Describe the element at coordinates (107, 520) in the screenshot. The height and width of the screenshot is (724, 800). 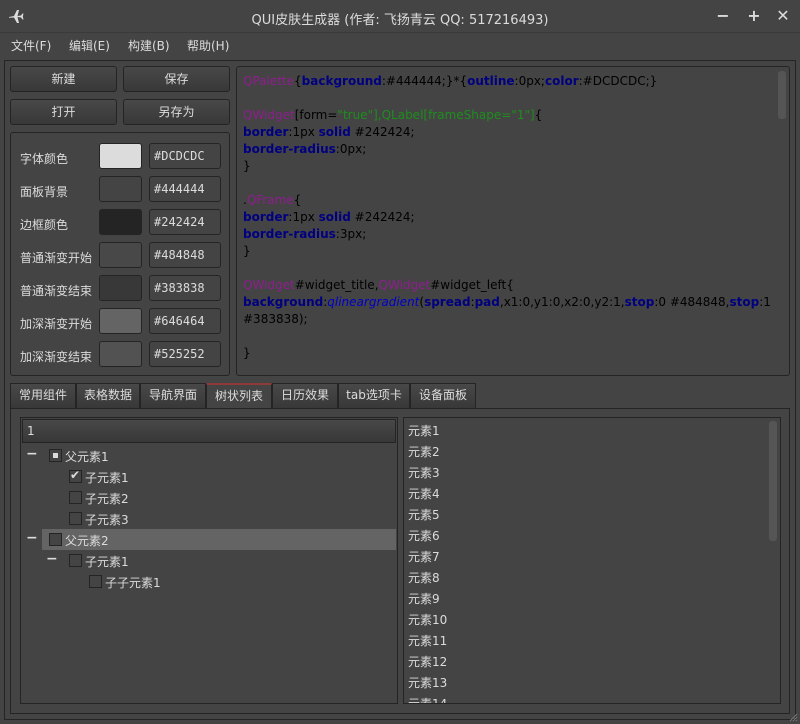
I see `tree-node-label: 子元素3` at that location.